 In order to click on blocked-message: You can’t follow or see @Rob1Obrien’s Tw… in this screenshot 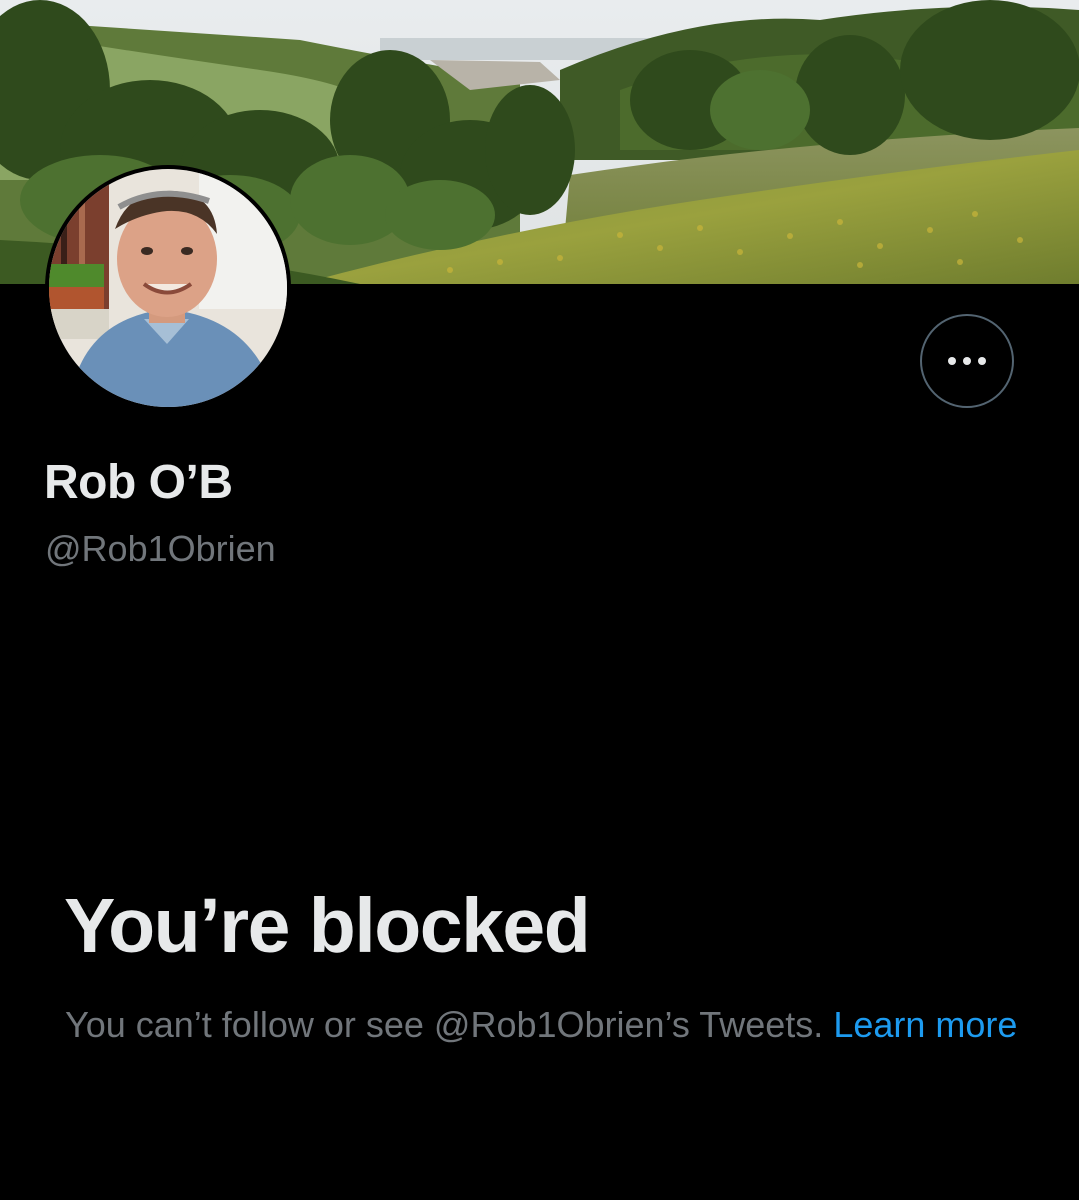, I will do `click(545, 1024)`.